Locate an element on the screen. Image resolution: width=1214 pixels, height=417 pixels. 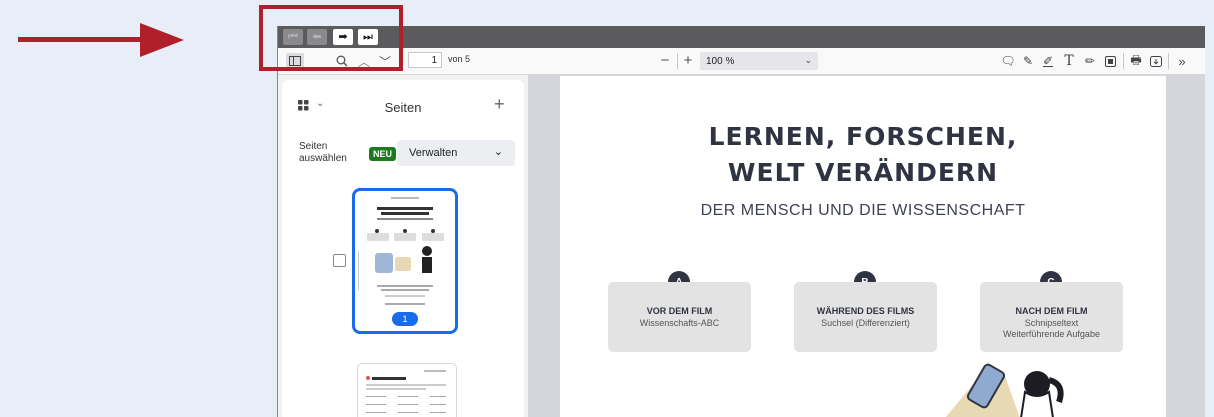
select-pages-label: Seiten auswählen is located at coordinates (329, 153).